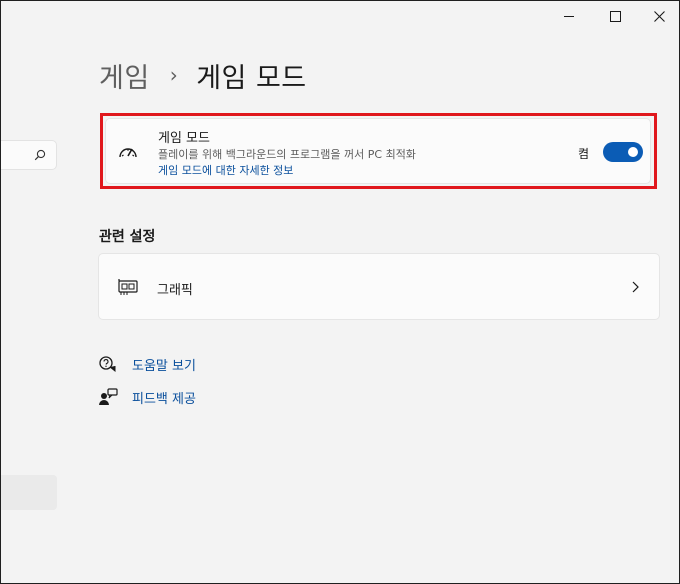 Image resolution: width=680 pixels, height=584 pixels. What do you see at coordinates (124, 75) in the screenshot?
I see `breadcrumb-parent: 게임` at bounding box center [124, 75].